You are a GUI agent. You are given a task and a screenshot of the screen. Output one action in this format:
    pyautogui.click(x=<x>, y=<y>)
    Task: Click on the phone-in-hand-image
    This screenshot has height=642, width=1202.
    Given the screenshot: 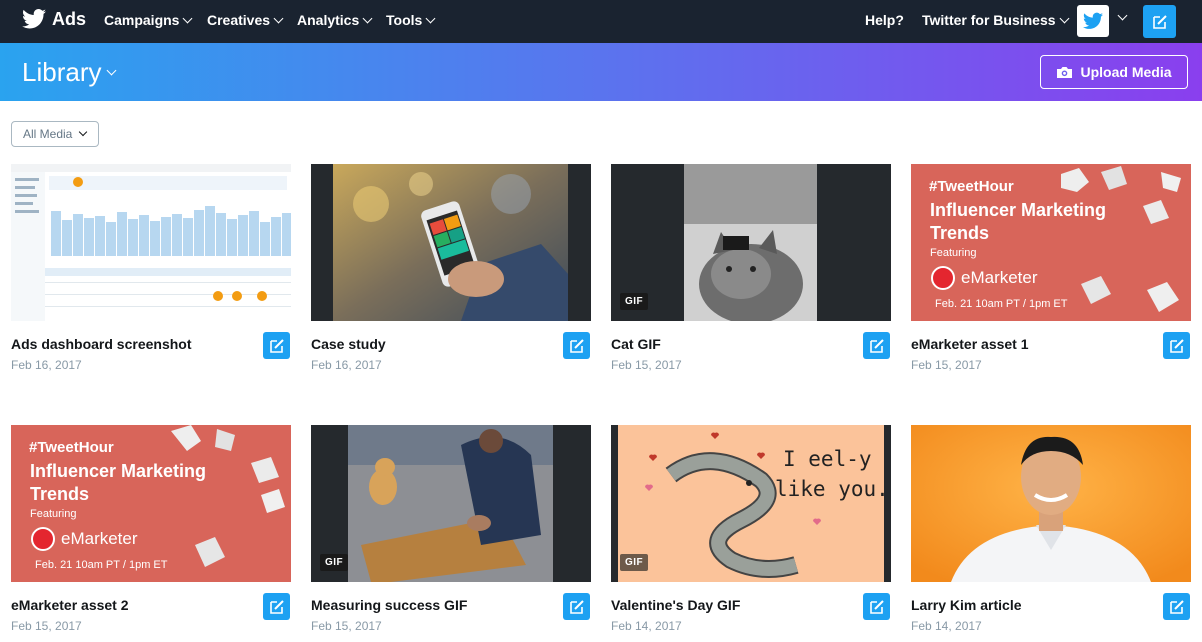 What is the action you would take?
    pyautogui.click(x=451, y=242)
    